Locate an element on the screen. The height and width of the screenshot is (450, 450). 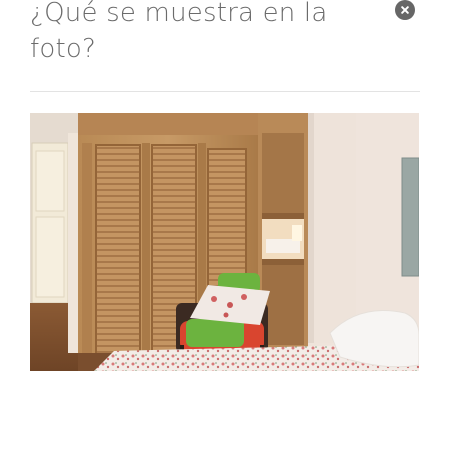
divider is located at coordinates (225, 91).